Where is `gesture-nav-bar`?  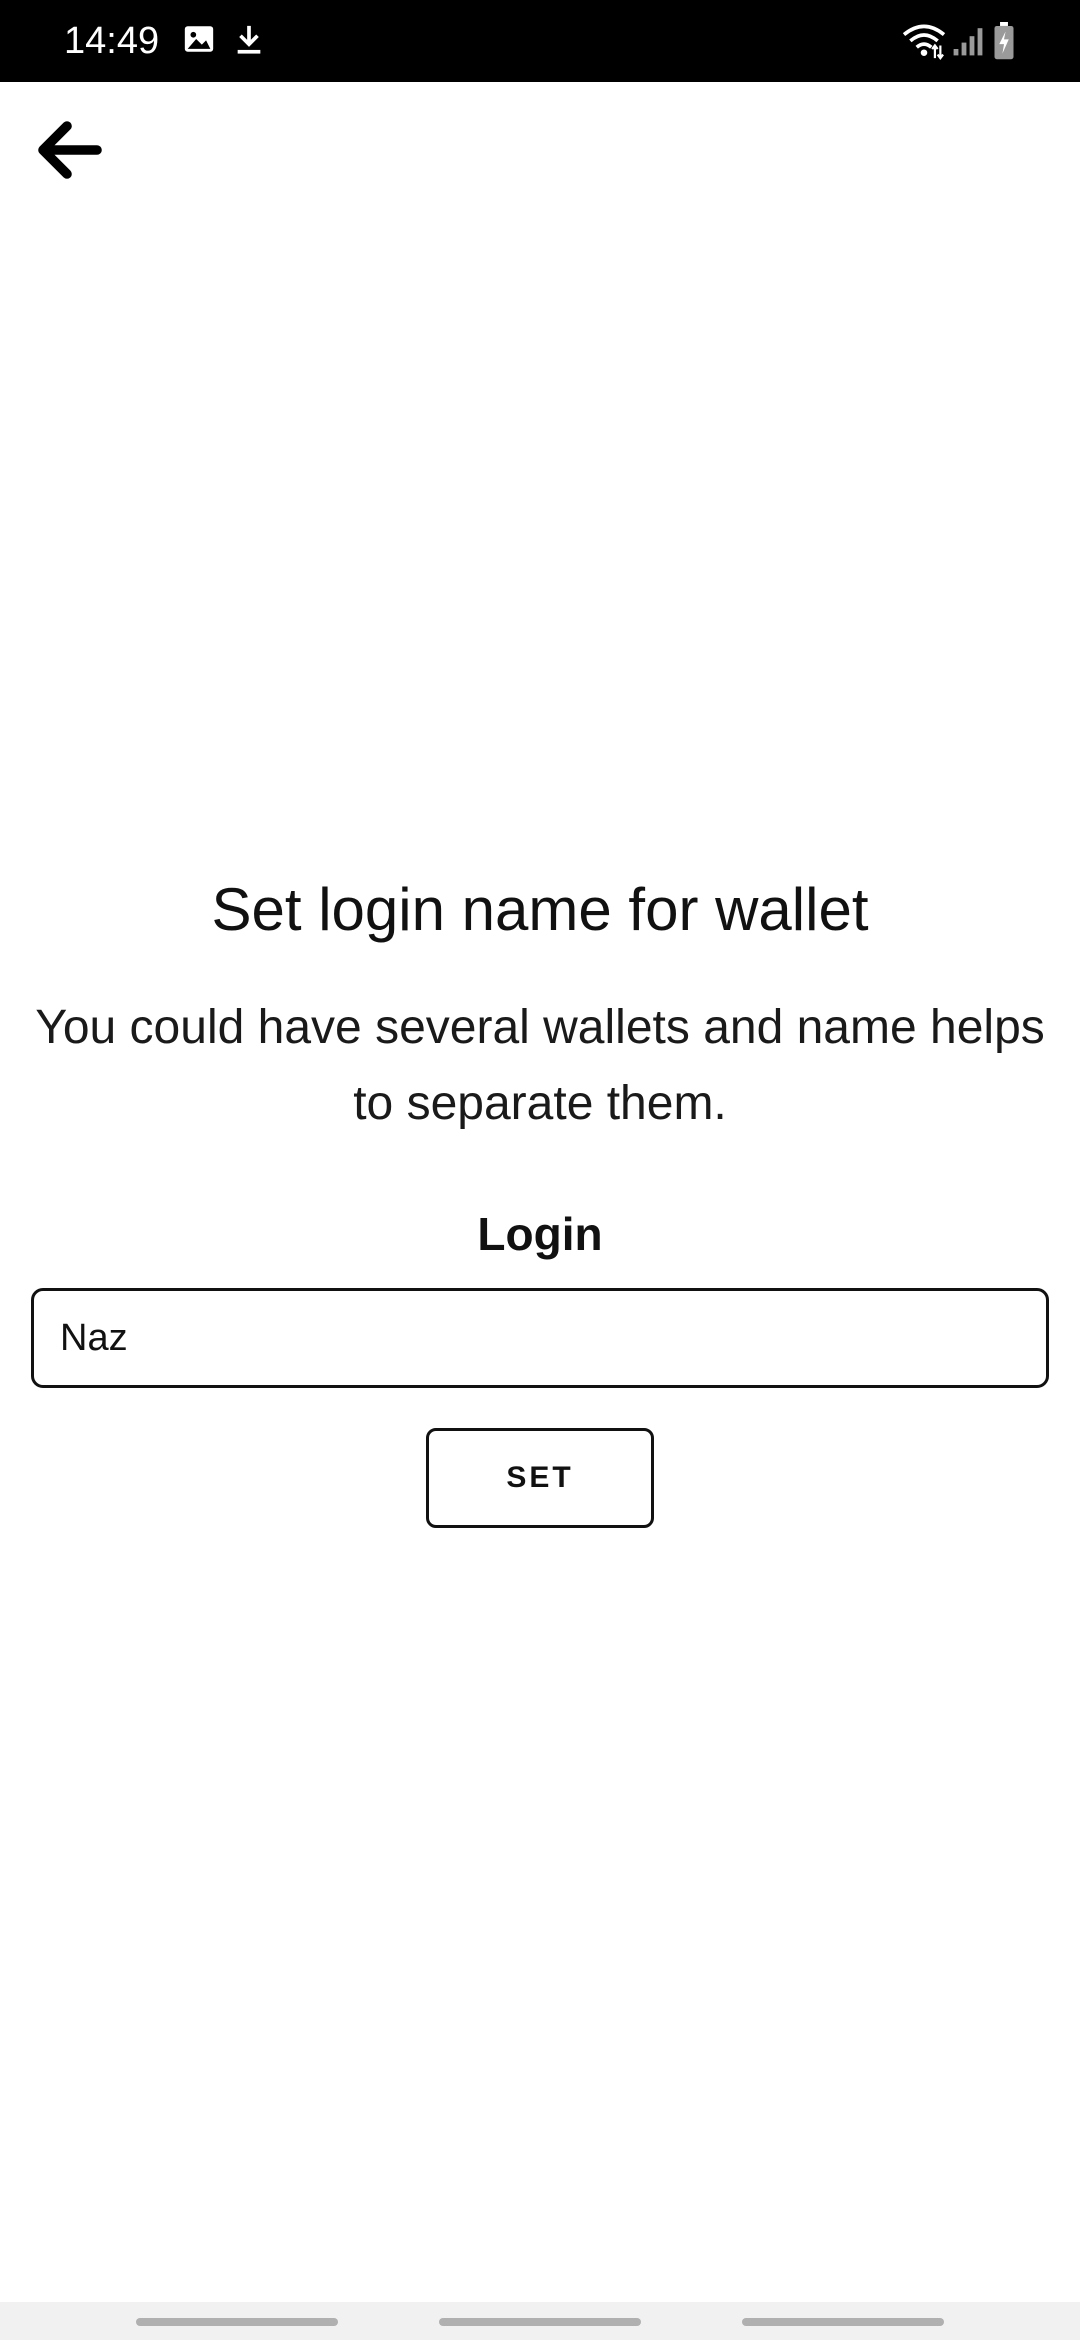
gesture-nav-bar is located at coordinates (540, 2321).